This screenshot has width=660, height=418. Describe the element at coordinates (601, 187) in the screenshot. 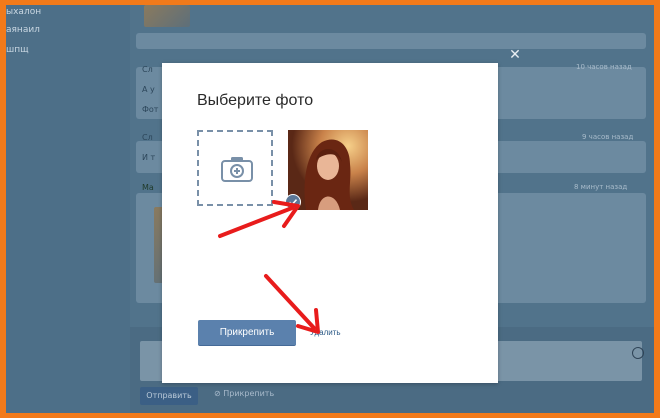

I see `message-time: 8 минут назад` at that location.